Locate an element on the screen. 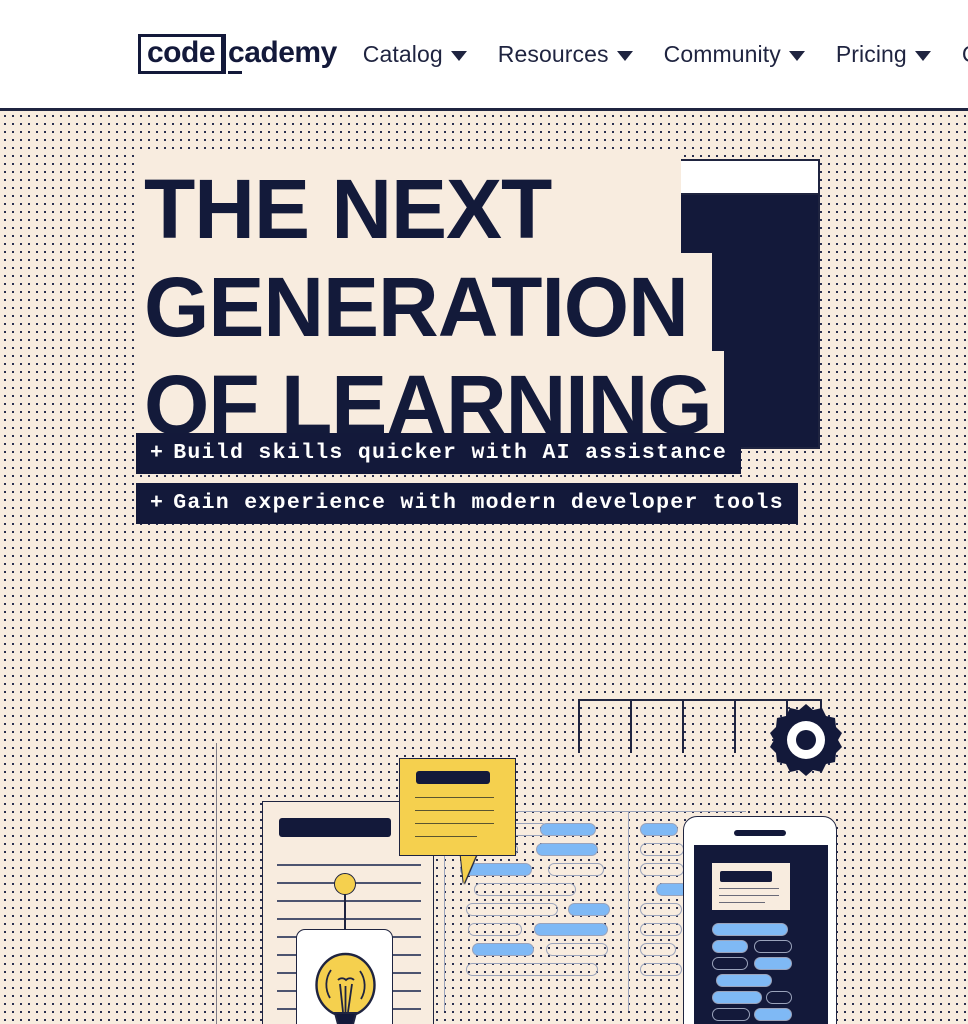  nav-label-catalog: Catalog is located at coordinates (402, 53).